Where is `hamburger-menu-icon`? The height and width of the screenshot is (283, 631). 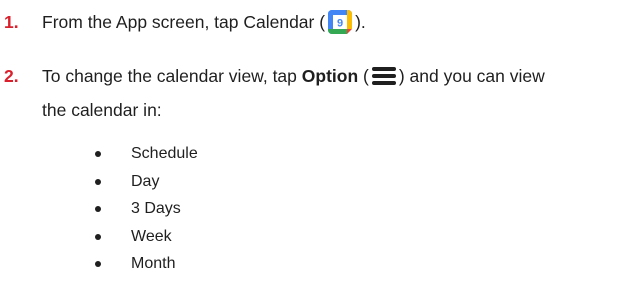 hamburger-menu-icon is located at coordinates (384, 76).